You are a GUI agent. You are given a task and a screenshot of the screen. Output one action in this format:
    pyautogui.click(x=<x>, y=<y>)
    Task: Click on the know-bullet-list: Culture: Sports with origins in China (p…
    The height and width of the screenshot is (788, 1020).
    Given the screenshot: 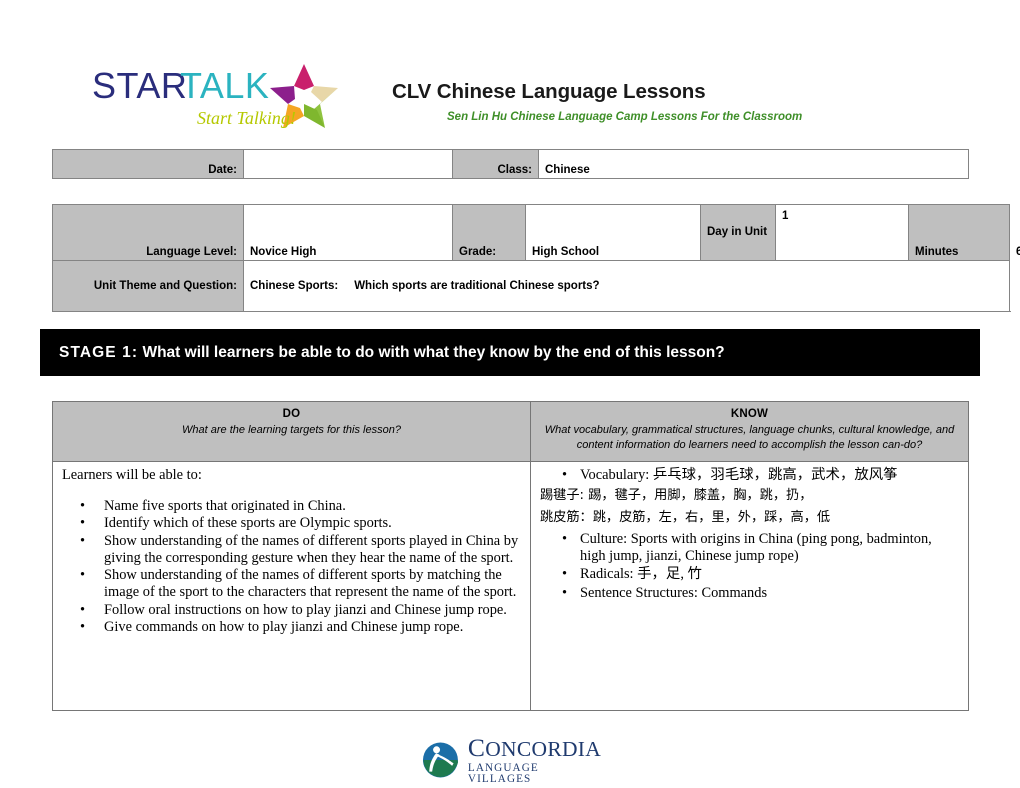 What is the action you would take?
    pyautogui.click(x=749, y=566)
    